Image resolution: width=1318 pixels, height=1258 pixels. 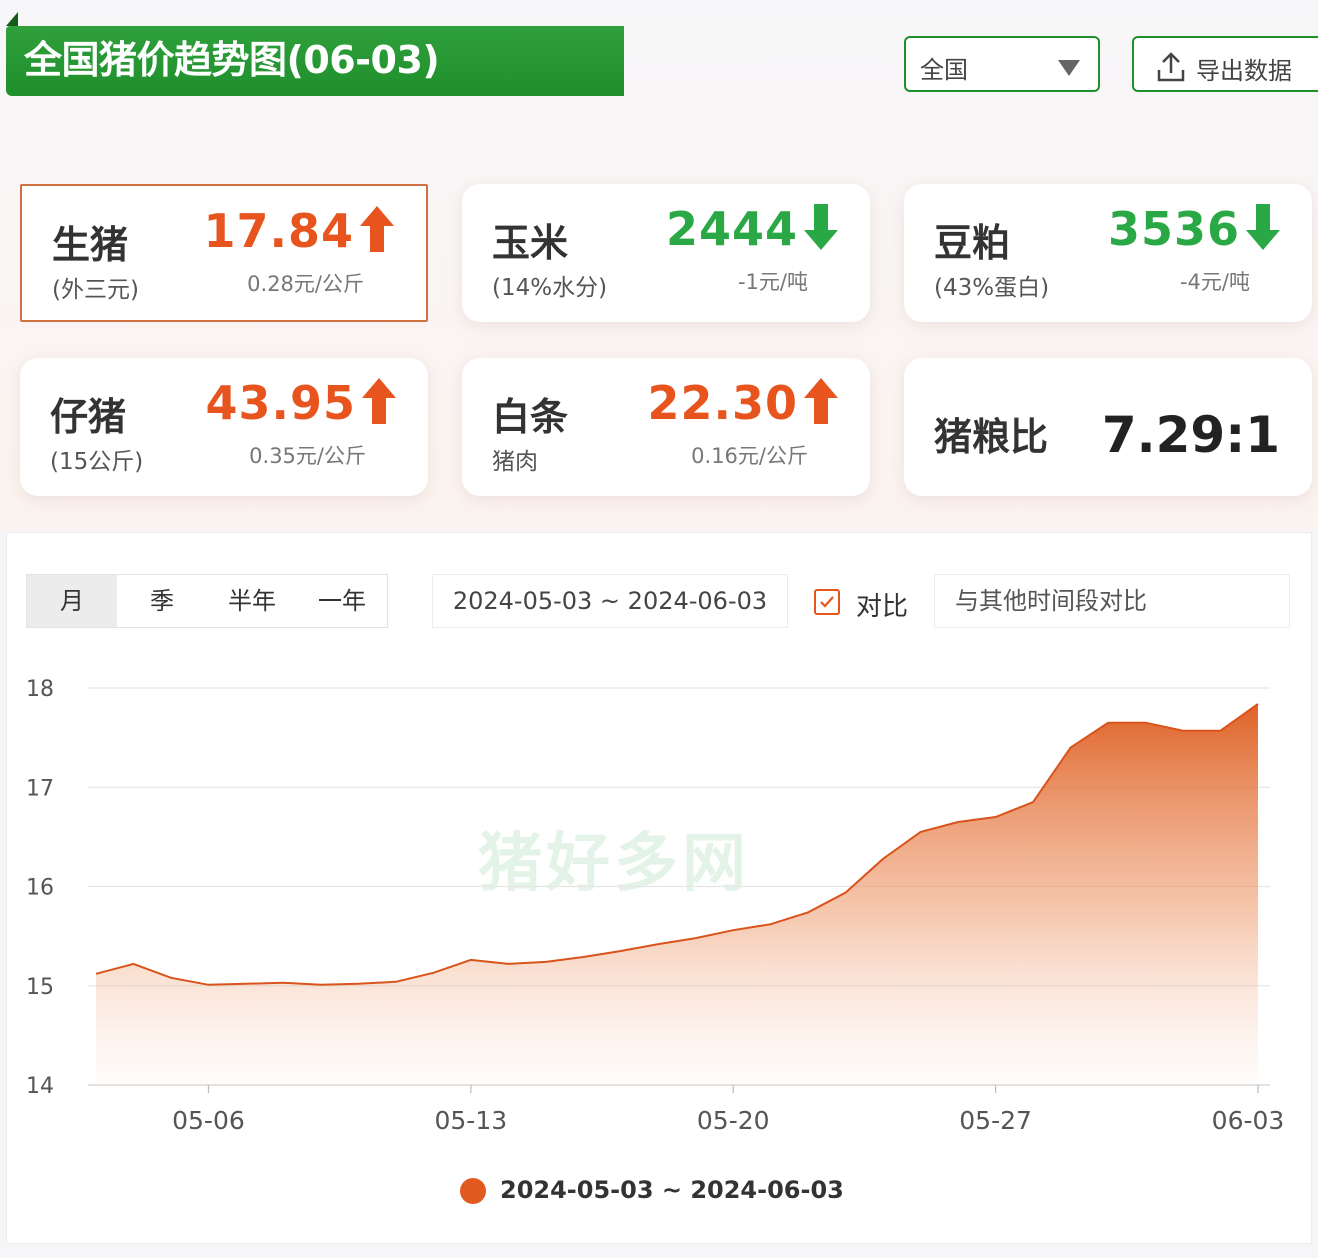 I want to click on y-tick-label: 15, so click(x=40, y=987).